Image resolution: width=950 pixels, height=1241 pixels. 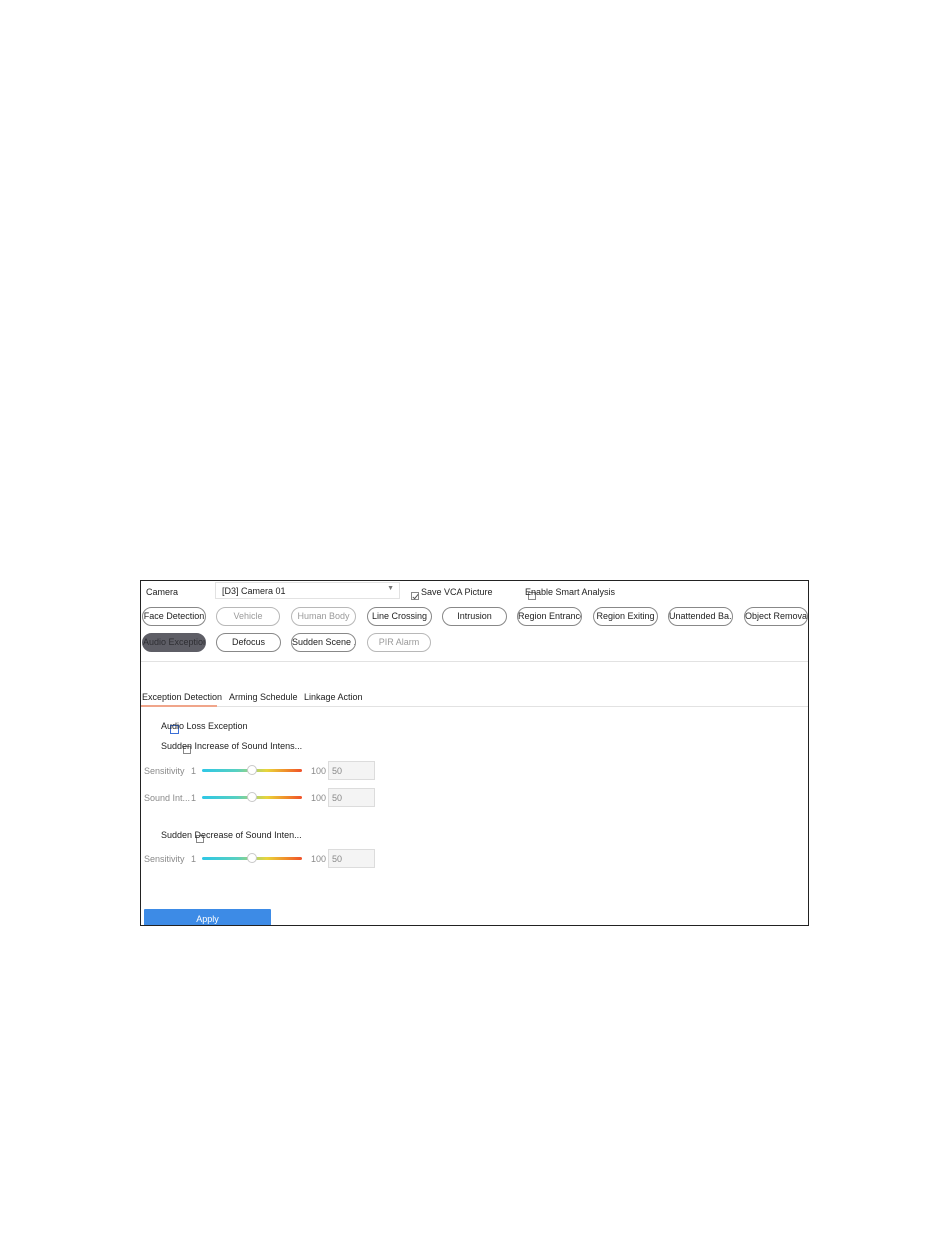 I want to click on sound-intensity-min: 1, so click(x=194, y=798).